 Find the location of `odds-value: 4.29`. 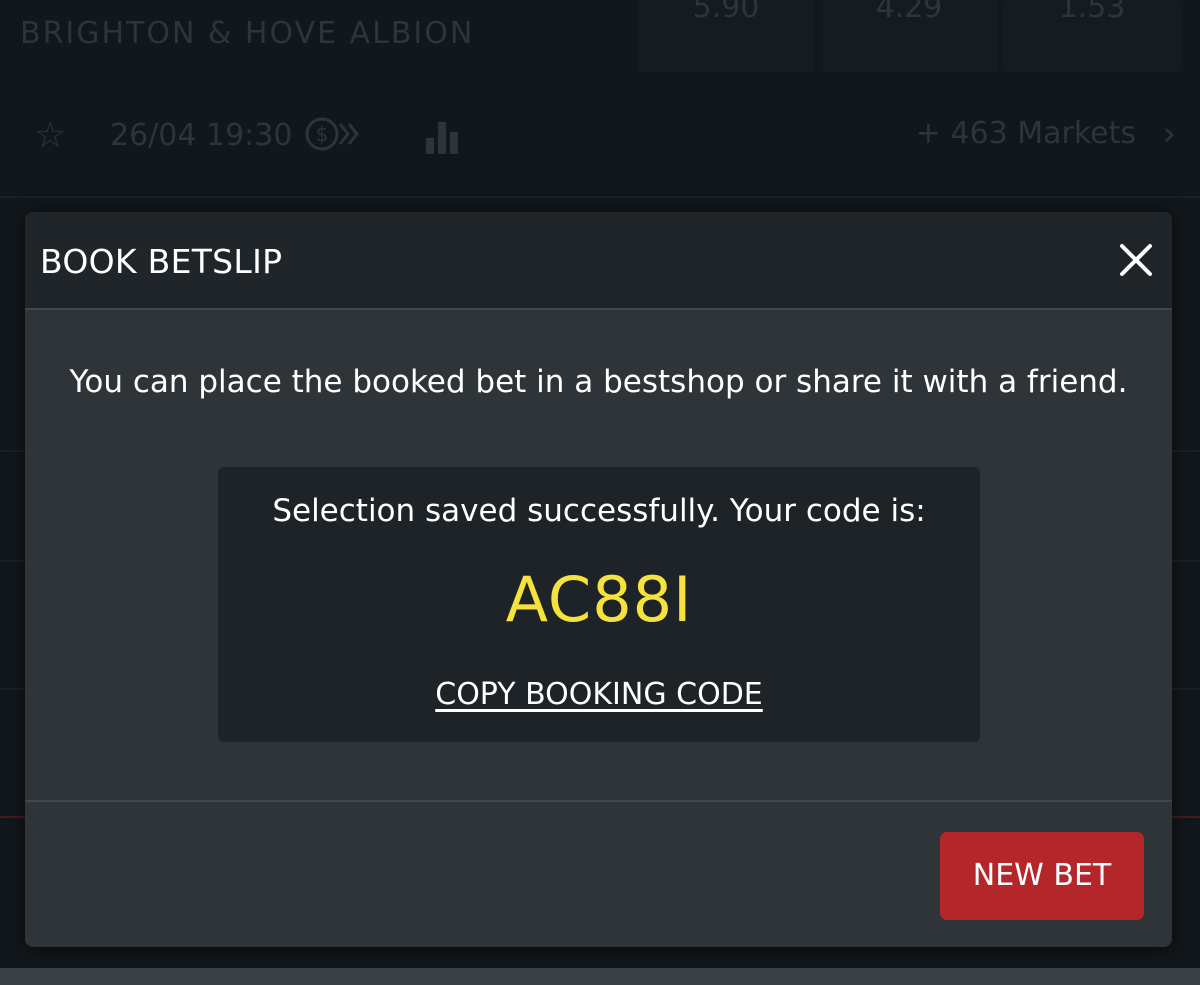

odds-value: 4.29 is located at coordinates (909, 12).